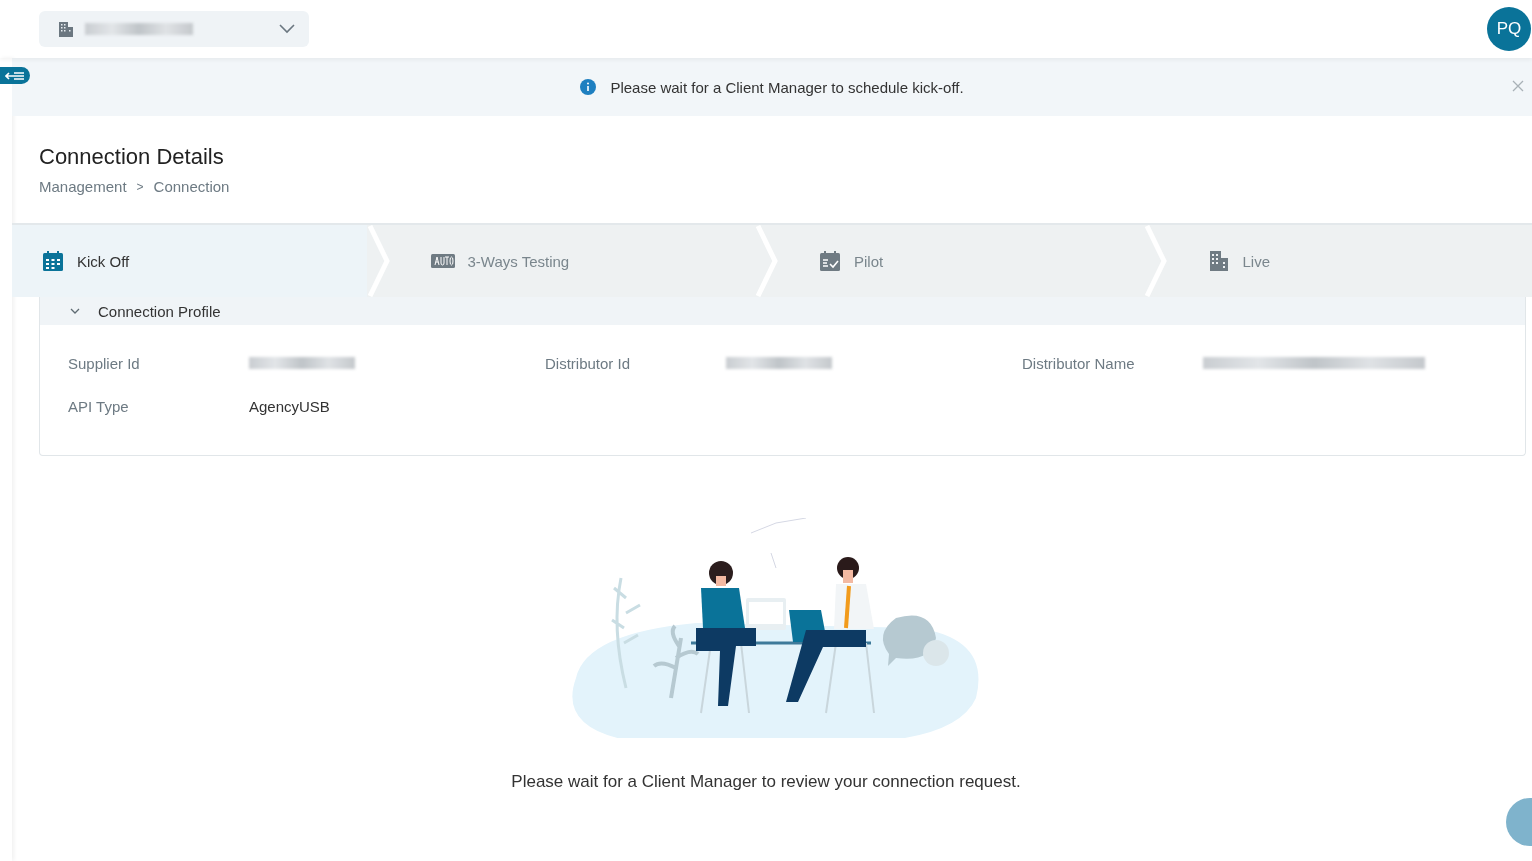  I want to click on section-header: Connection Profile, so click(782, 311).